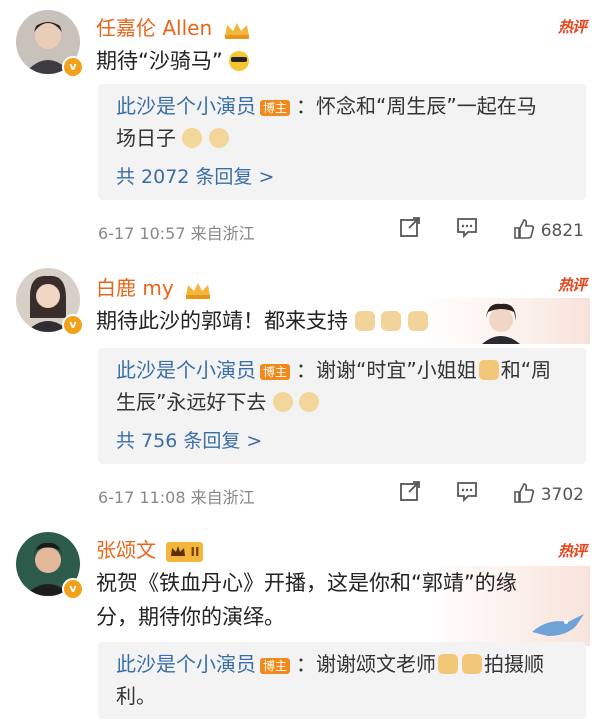 Image resolution: width=600 pixels, height=719 pixels. What do you see at coordinates (195, 175) in the screenshot?
I see `view-replies-link: 共 2072 条回复 >` at bounding box center [195, 175].